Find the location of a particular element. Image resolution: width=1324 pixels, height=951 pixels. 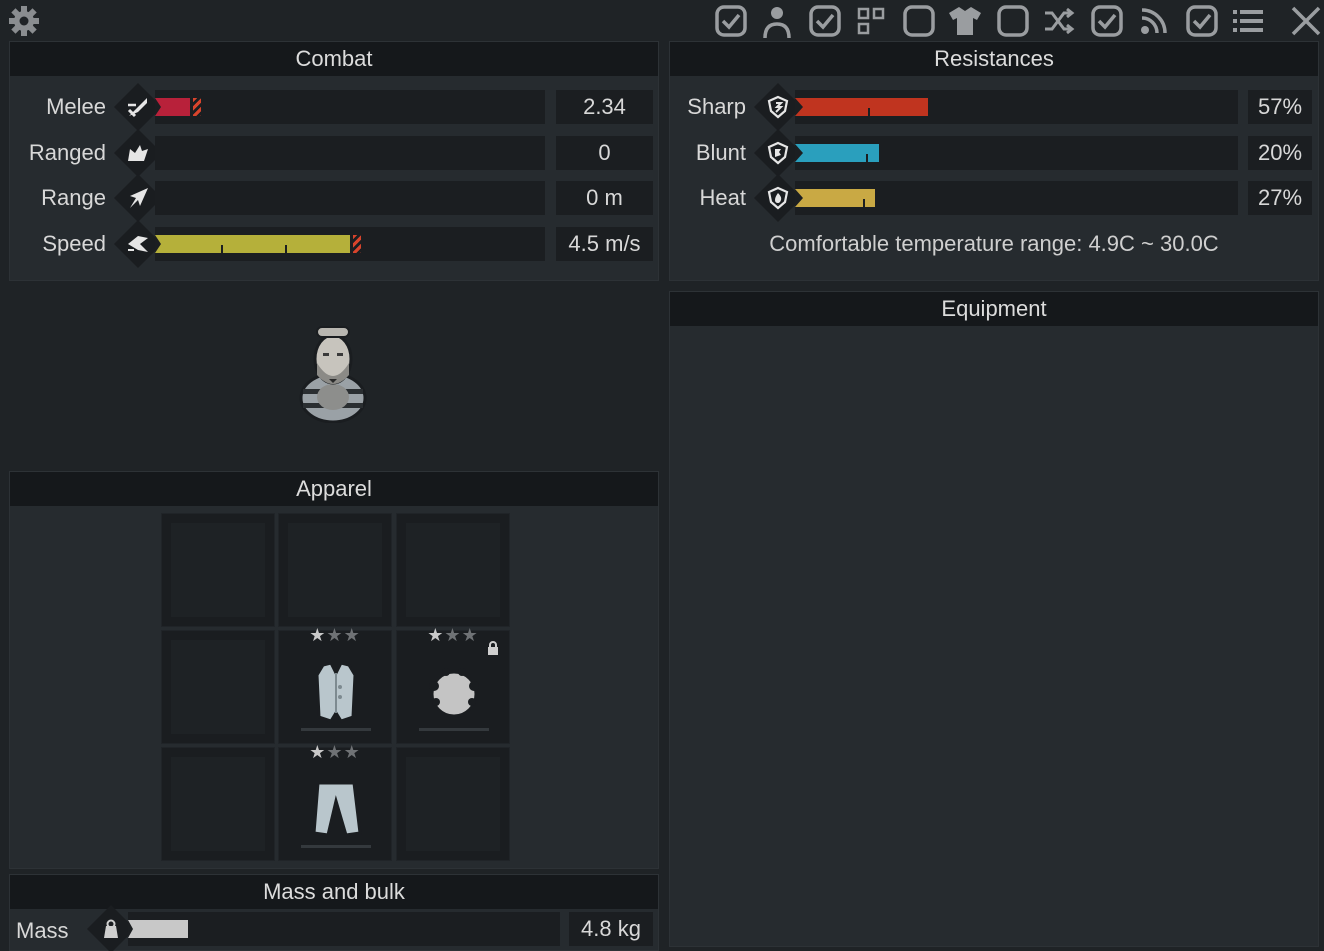

shuffle-icon is located at coordinates (1059, 21).